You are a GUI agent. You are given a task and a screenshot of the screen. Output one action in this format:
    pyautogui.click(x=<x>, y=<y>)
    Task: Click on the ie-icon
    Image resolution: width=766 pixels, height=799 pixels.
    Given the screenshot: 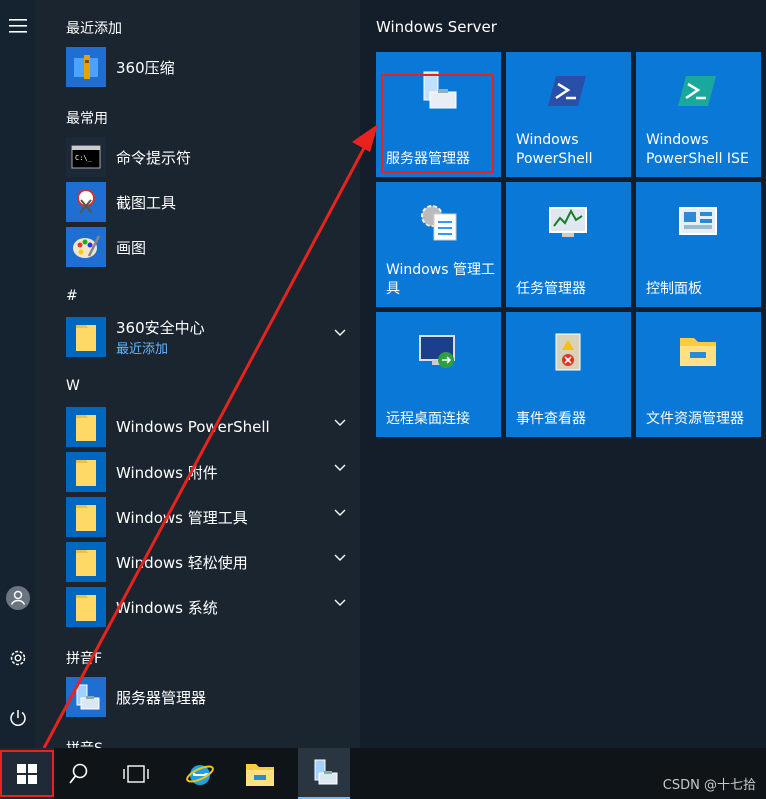 What is the action you would take?
    pyautogui.click(x=200, y=774)
    